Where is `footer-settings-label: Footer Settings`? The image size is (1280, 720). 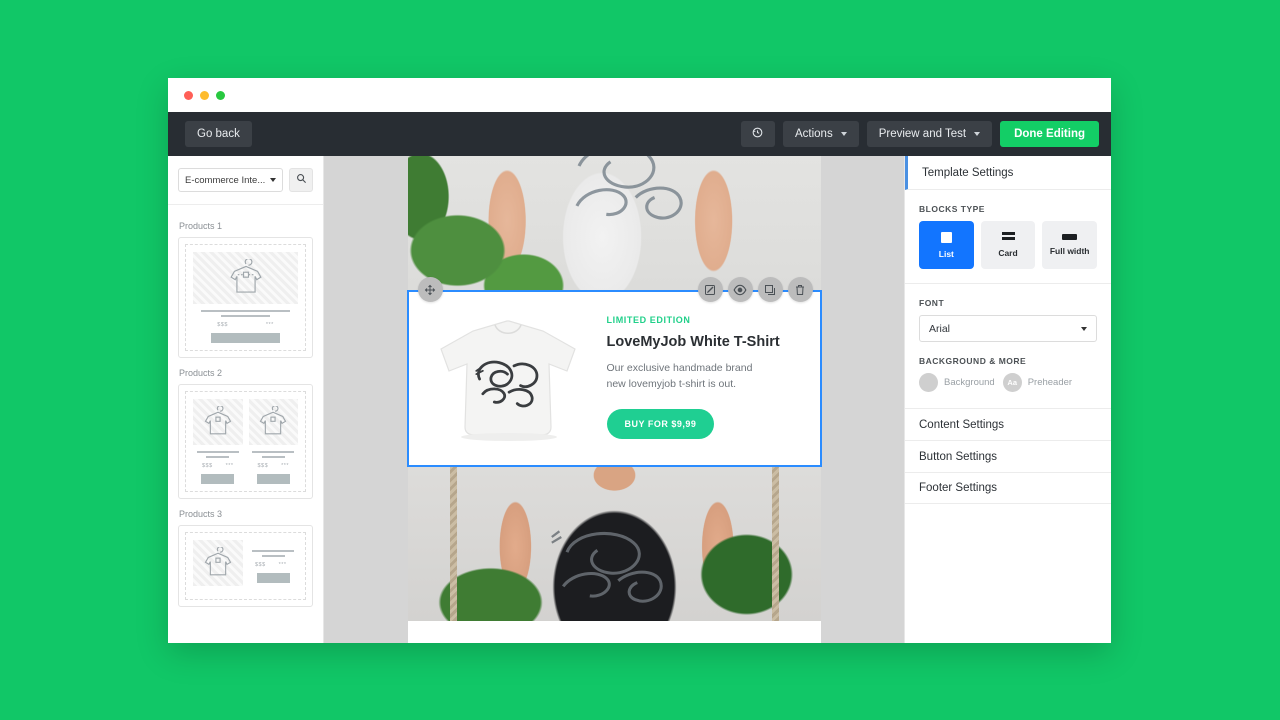 footer-settings-label: Footer Settings is located at coordinates (958, 488).